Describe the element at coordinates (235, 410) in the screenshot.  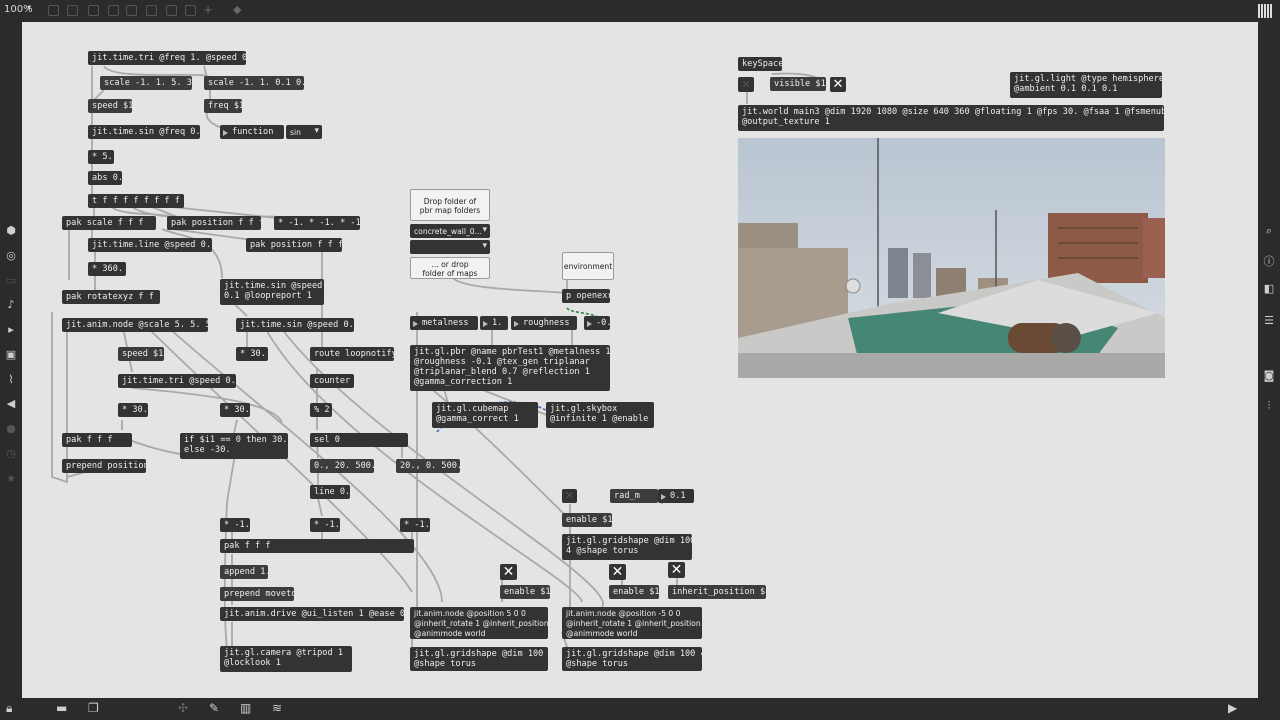
I see `obj-mul-30-c: * 30.` at that location.